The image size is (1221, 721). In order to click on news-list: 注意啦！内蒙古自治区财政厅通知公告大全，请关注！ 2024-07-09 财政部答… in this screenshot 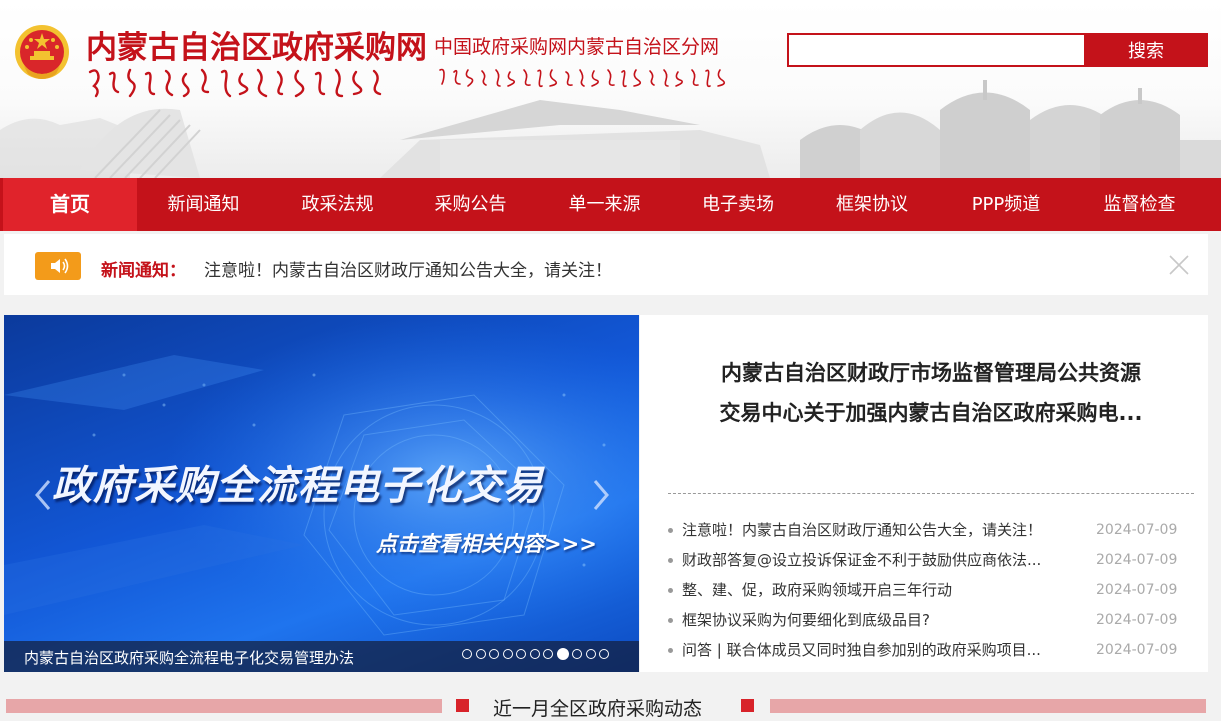, I will do `click(933, 590)`.